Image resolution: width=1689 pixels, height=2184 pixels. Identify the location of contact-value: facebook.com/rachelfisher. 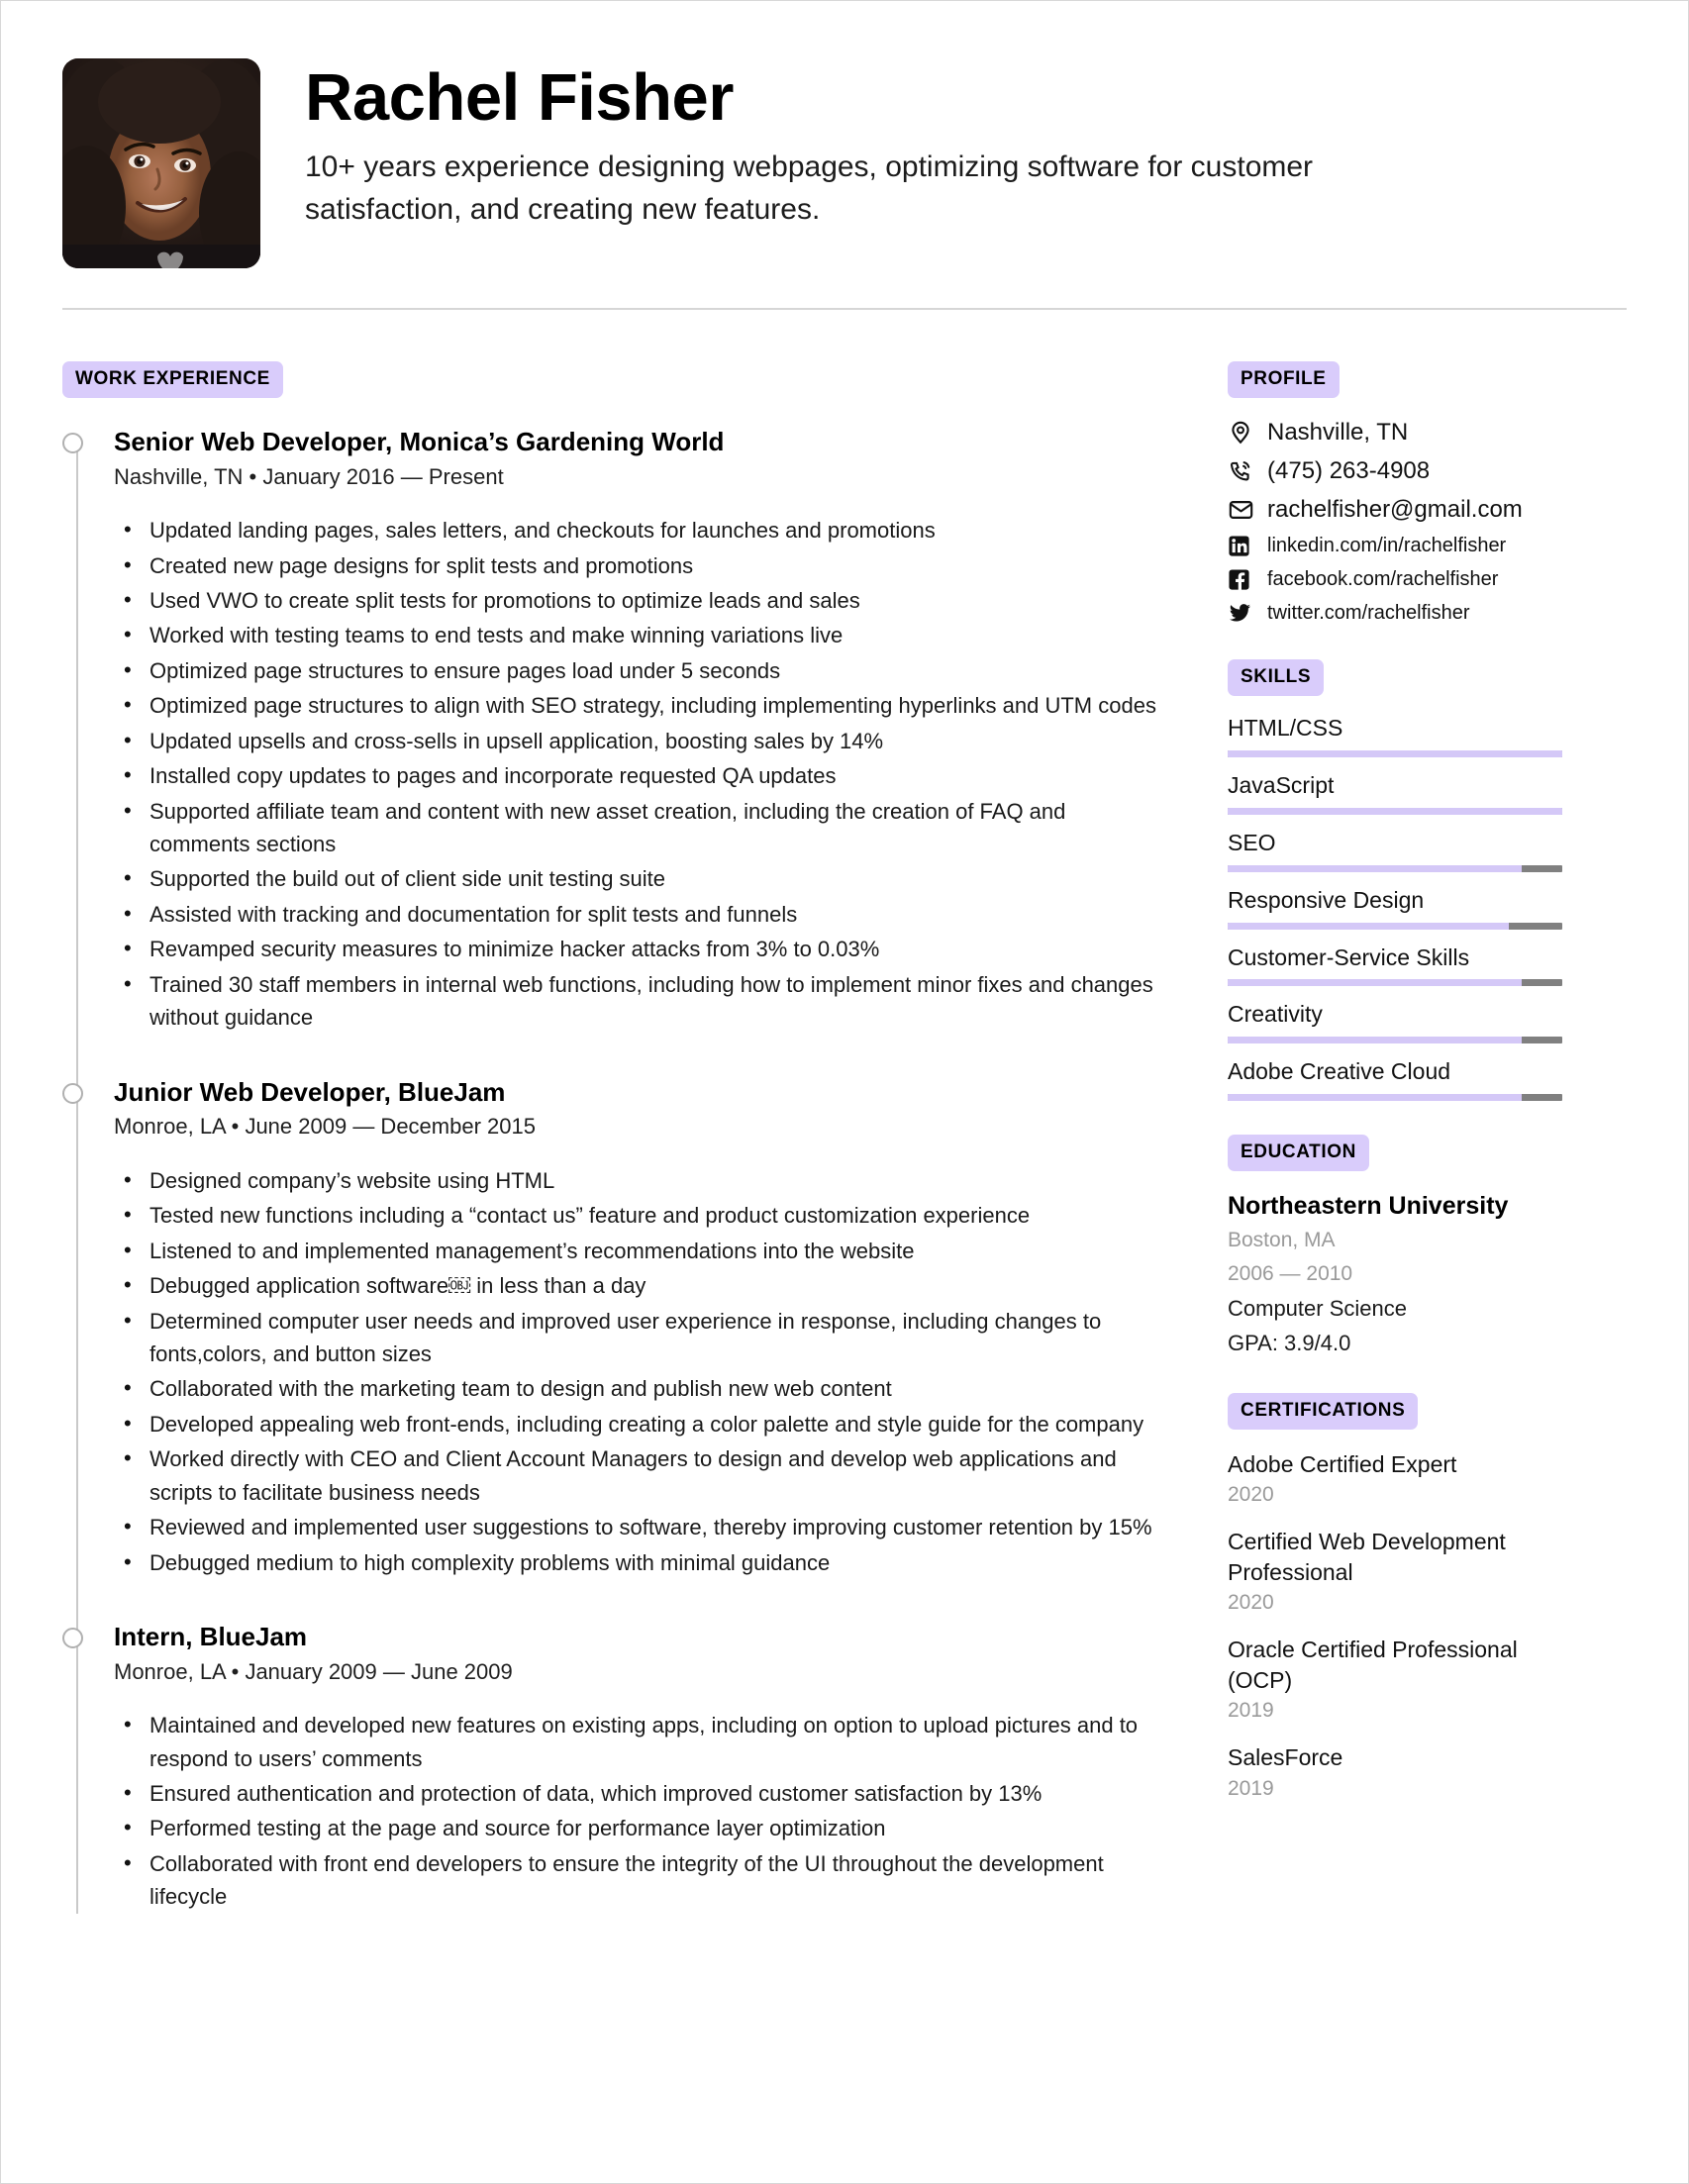
(1383, 579).